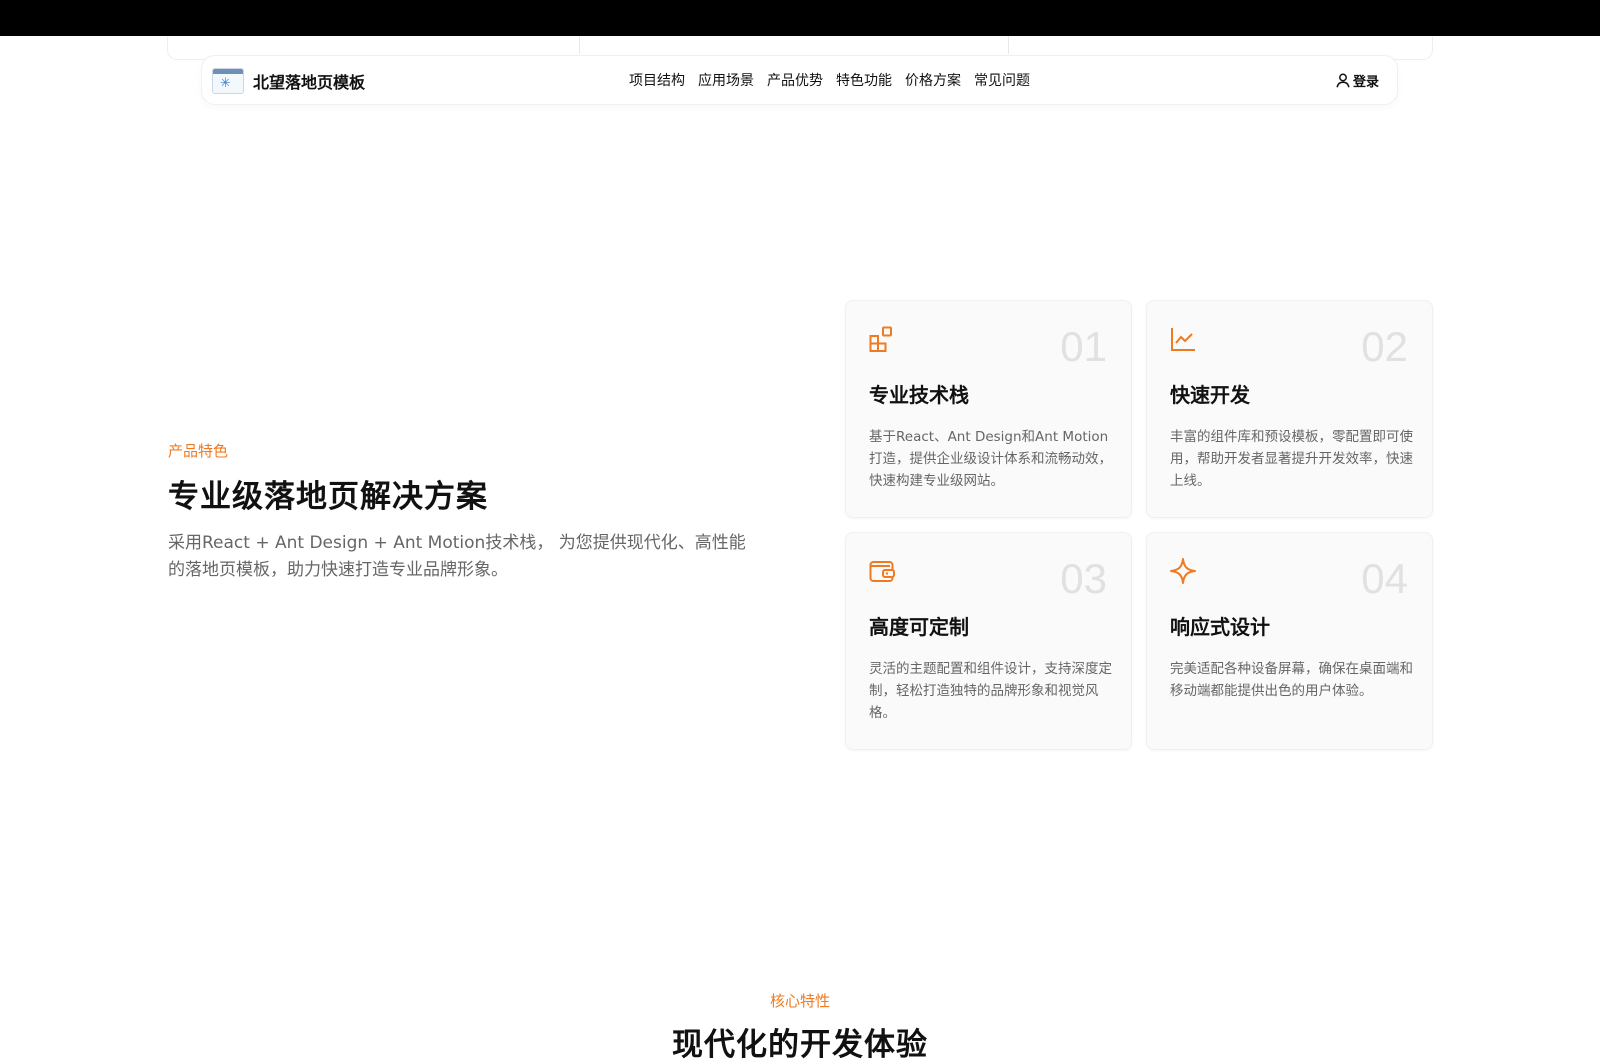  What do you see at coordinates (228, 81) in the screenshot?
I see `logo-icon: ✳` at bounding box center [228, 81].